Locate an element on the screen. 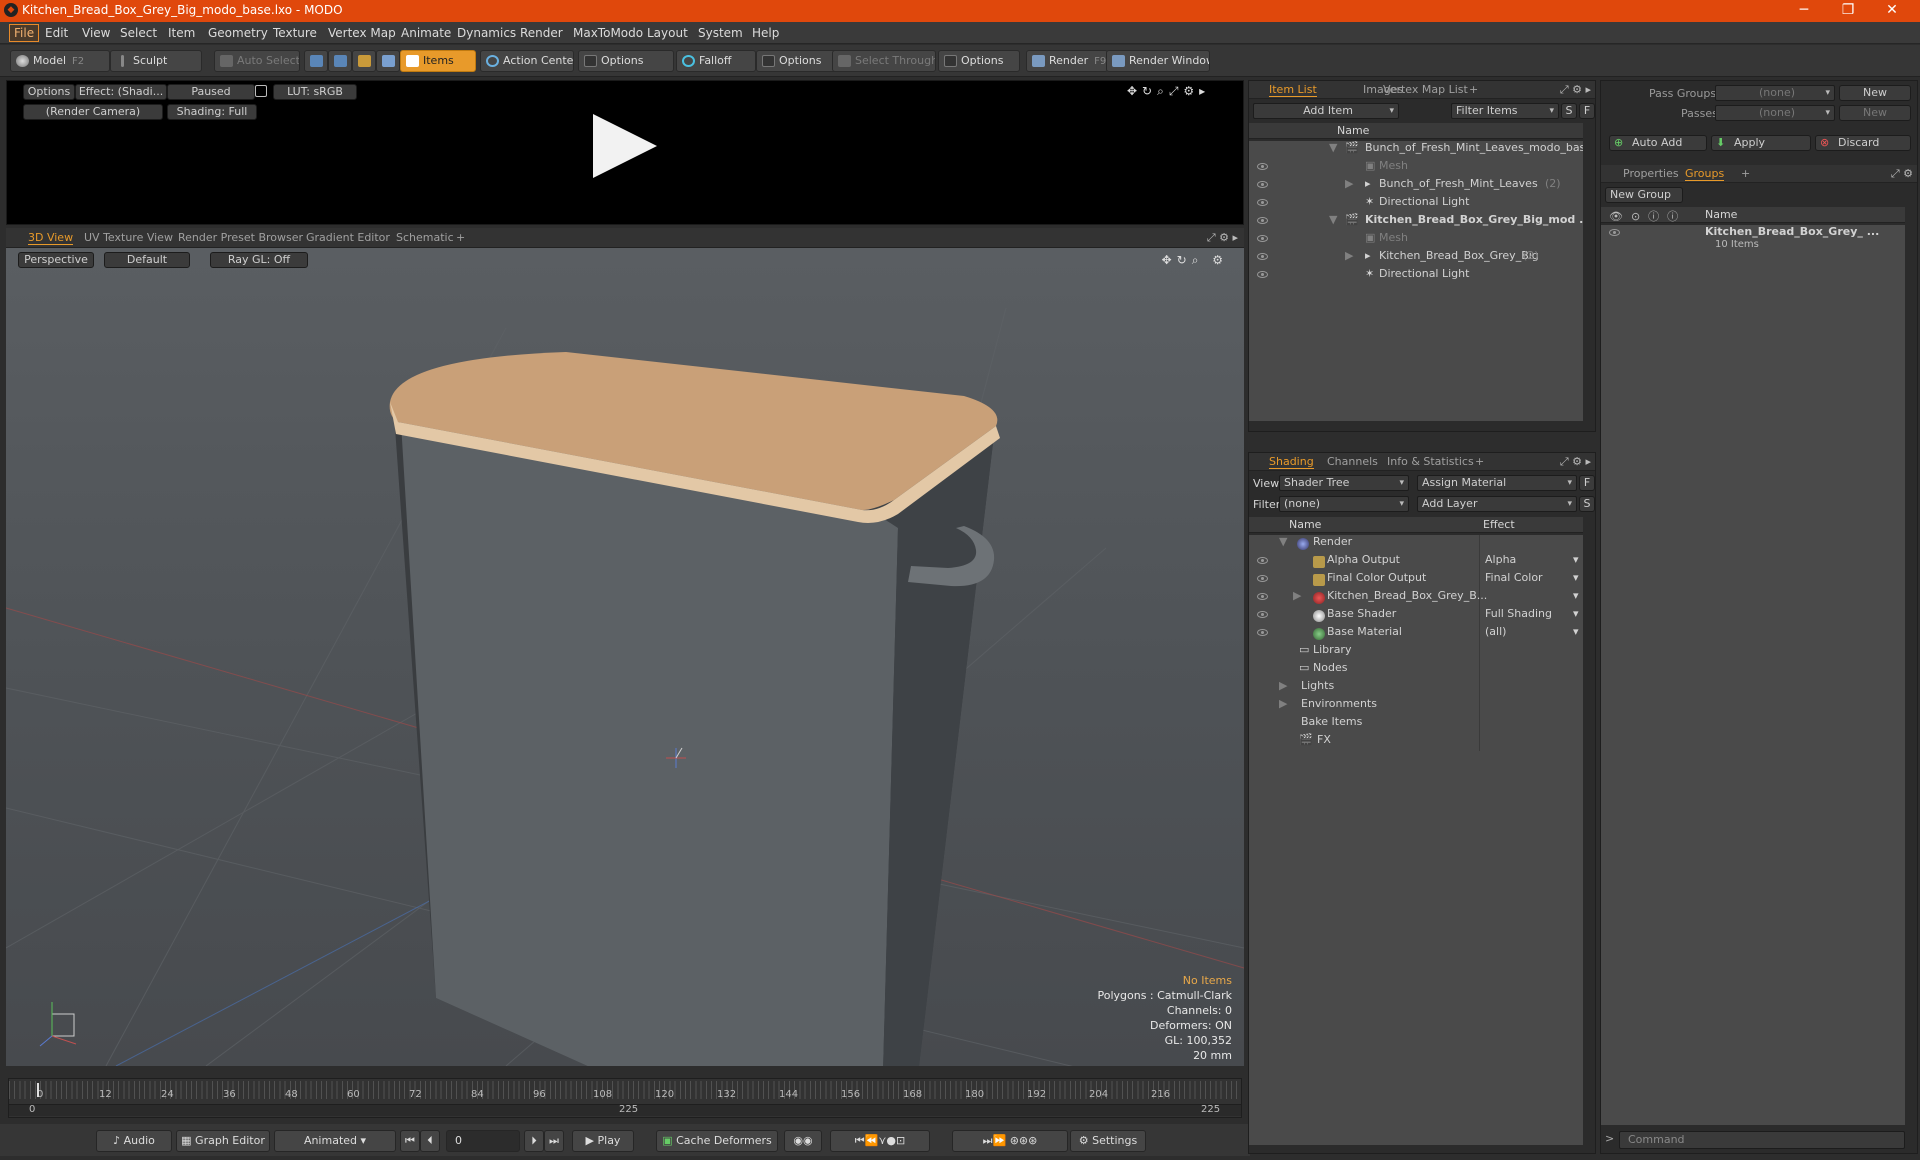  vertices-mode-button is located at coordinates (316, 61).